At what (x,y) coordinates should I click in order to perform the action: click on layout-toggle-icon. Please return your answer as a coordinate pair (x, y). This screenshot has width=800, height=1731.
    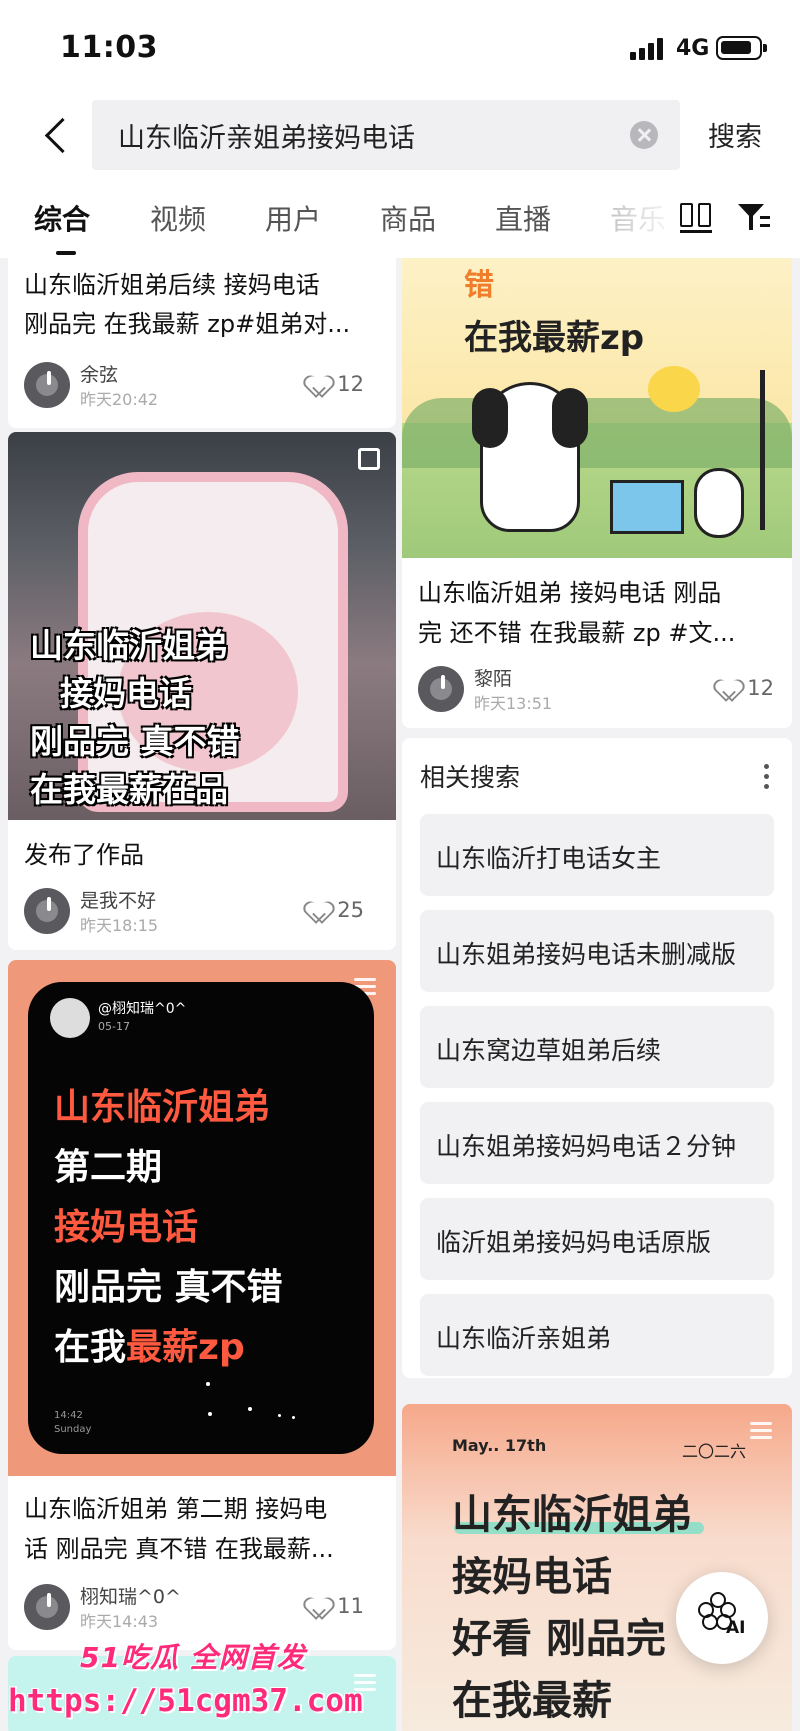
    Looking at the image, I should click on (697, 218).